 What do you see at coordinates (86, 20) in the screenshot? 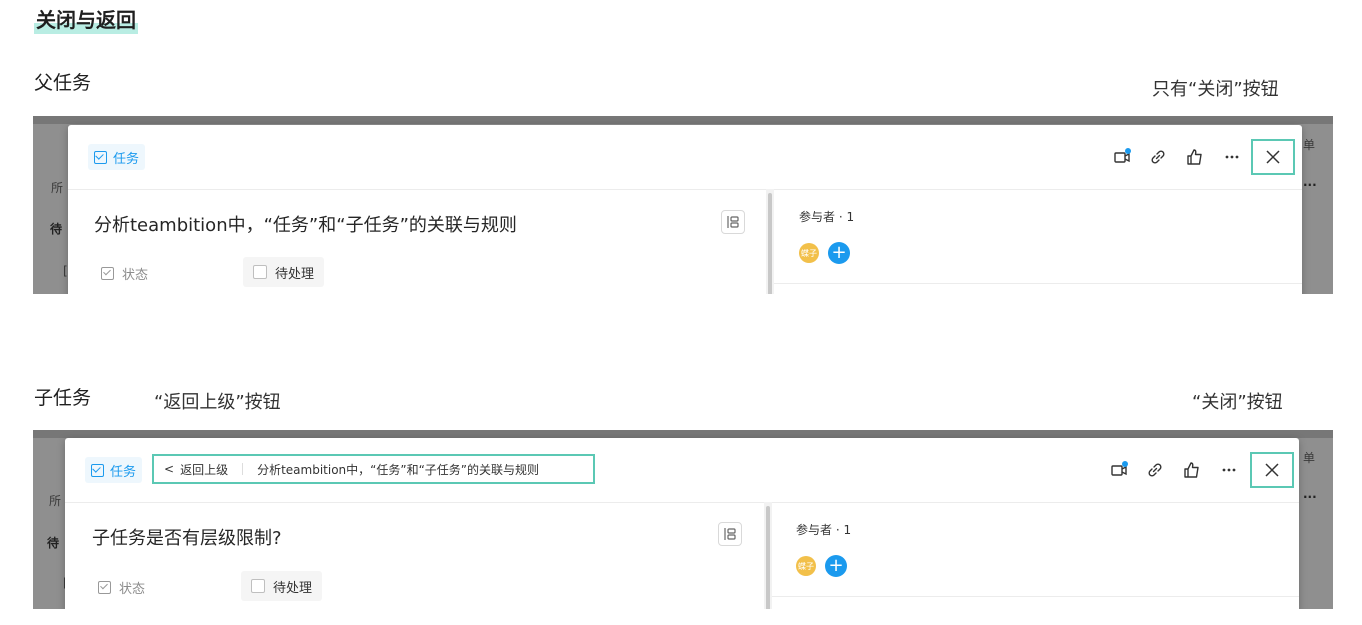
I see `section-title: 关闭与返回` at bounding box center [86, 20].